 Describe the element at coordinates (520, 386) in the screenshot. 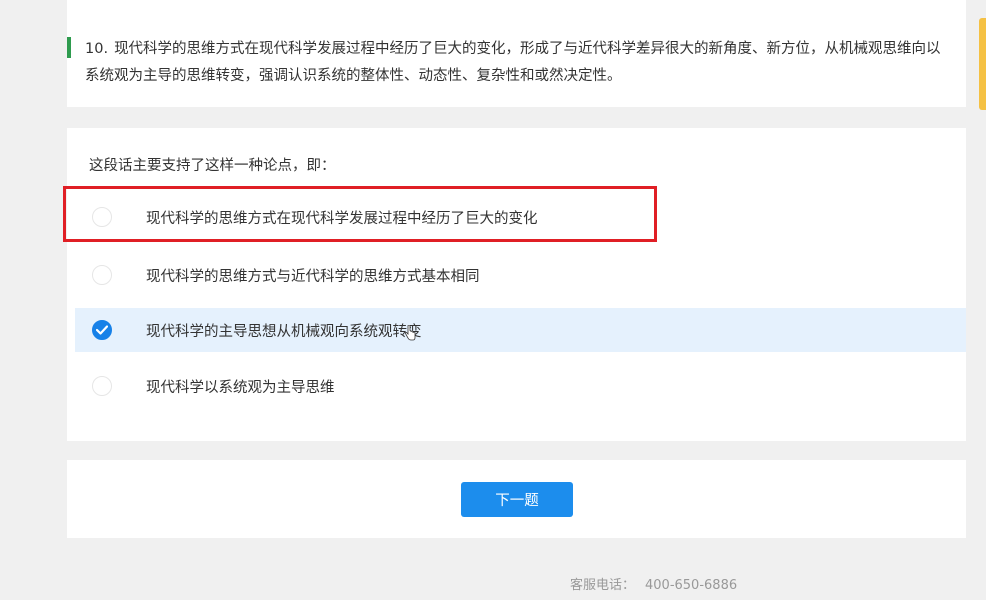

I see `option-d: 现代科学以系统观为主导思维` at that location.